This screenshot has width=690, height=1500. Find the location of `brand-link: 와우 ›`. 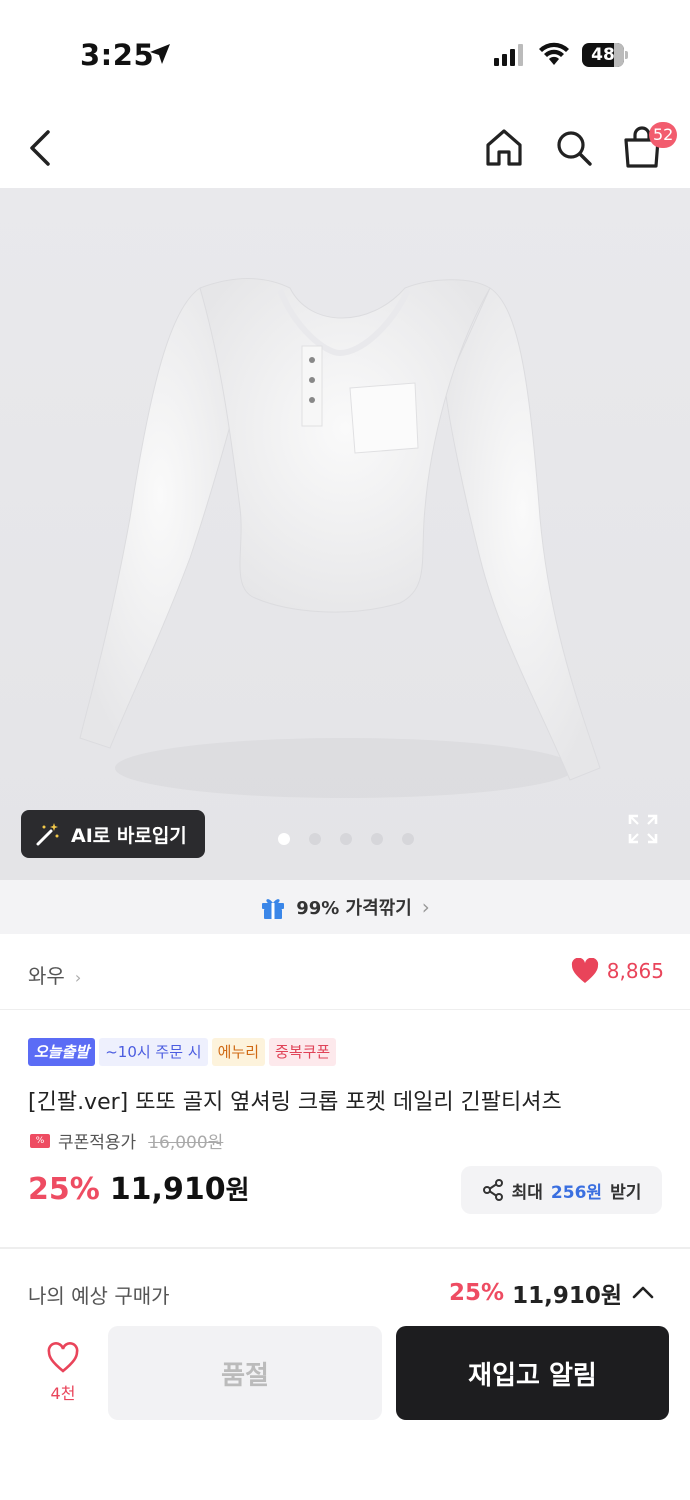

brand-link: 와우 › is located at coordinates (54, 974).